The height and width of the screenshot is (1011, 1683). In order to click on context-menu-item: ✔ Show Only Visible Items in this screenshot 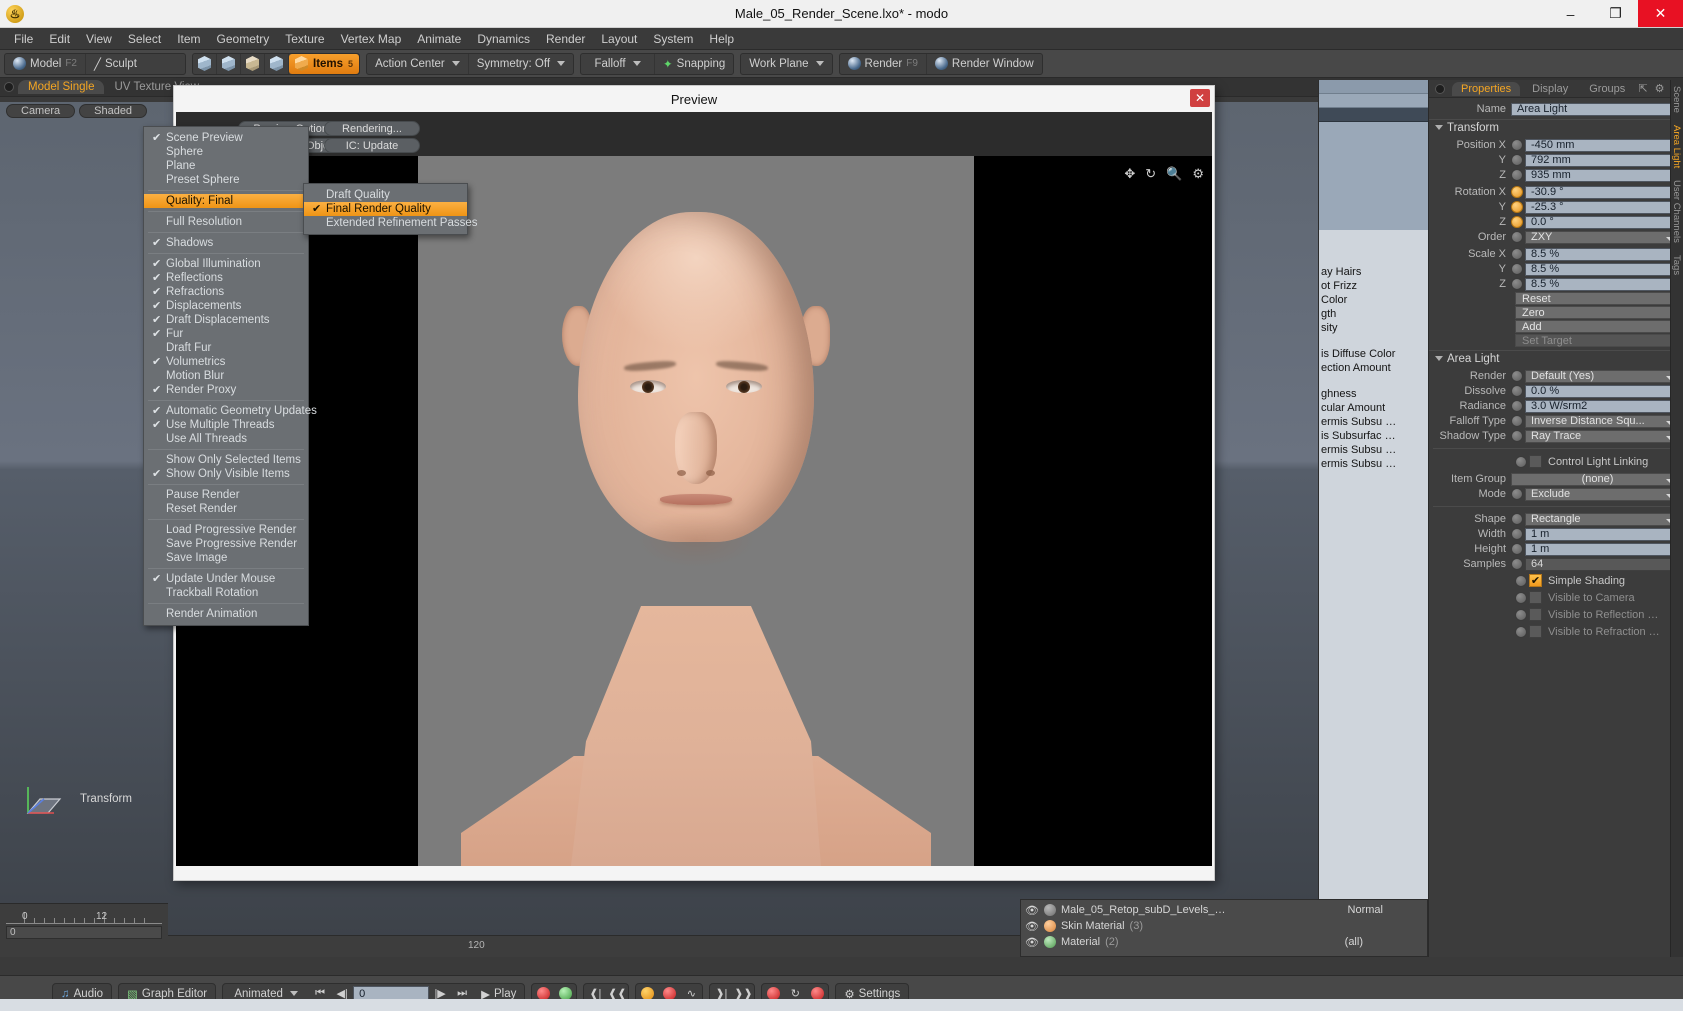, I will do `click(226, 474)`.